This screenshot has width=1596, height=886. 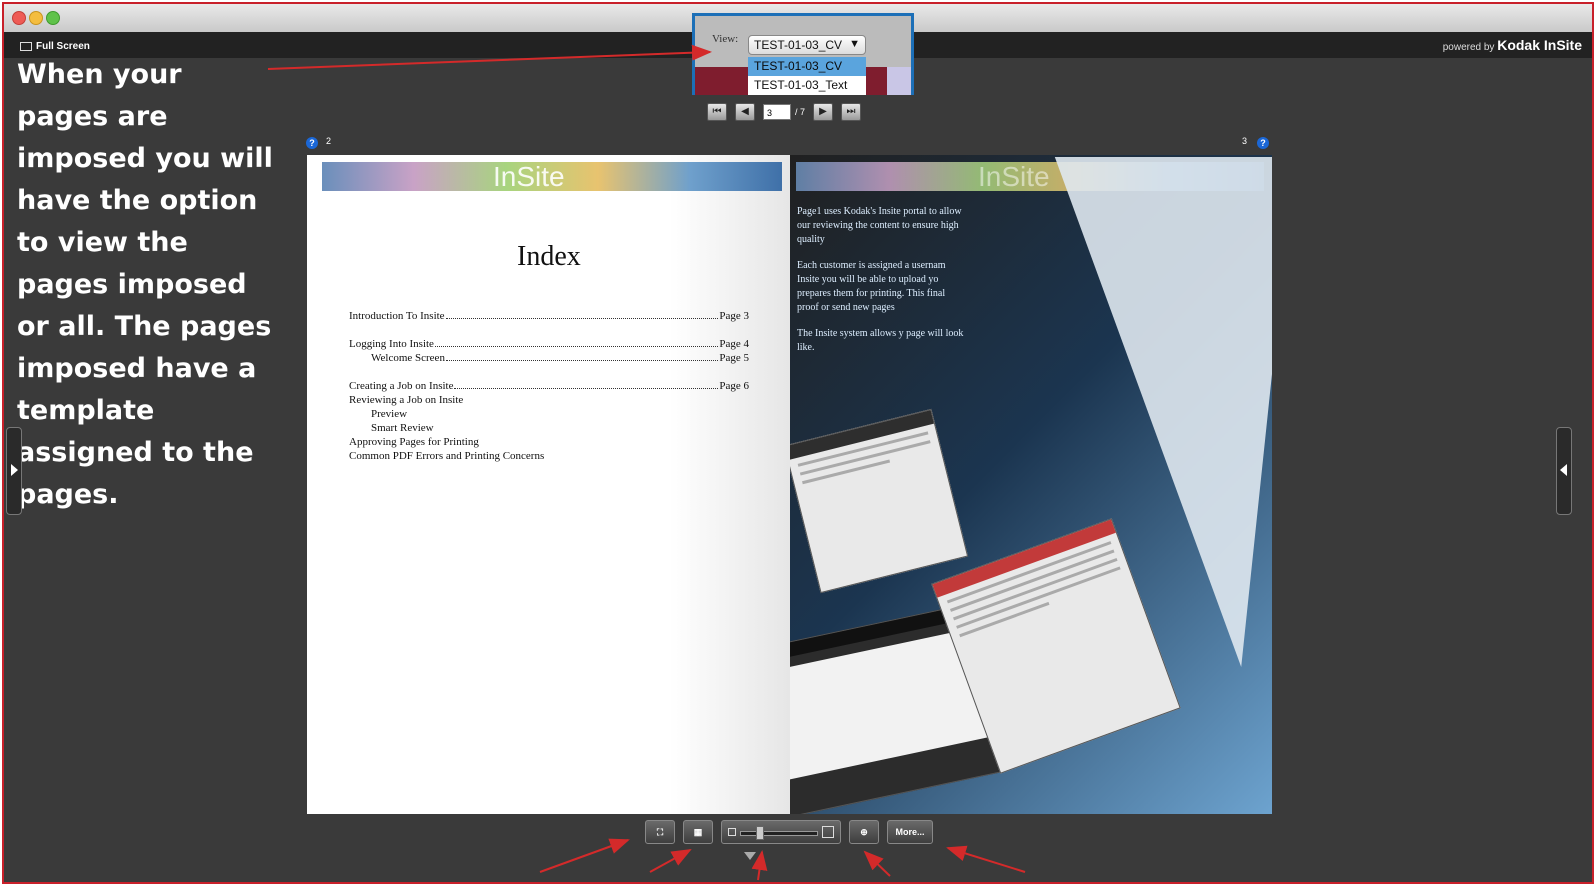 What do you see at coordinates (53, 18) in the screenshot?
I see `zoom-window-button` at bounding box center [53, 18].